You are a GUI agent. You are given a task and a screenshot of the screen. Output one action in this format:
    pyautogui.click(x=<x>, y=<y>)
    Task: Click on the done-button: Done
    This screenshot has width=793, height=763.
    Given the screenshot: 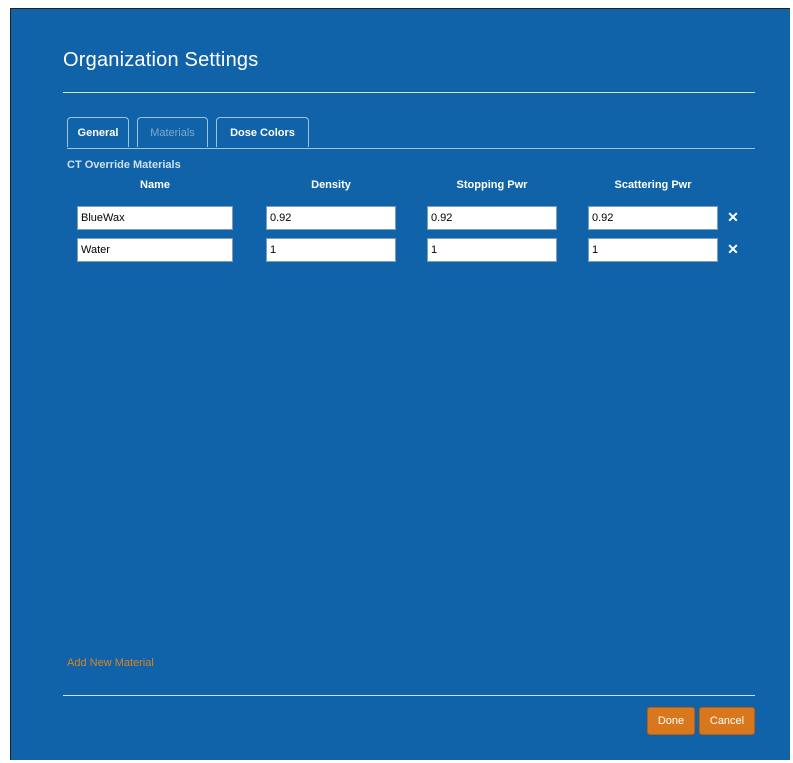 What is the action you would take?
    pyautogui.click(x=671, y=721)
    